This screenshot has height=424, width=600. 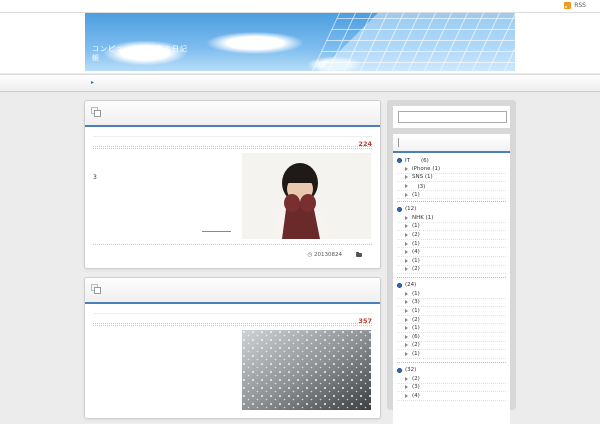 I want to click on post-meta-line, so click(x=232, y=147).